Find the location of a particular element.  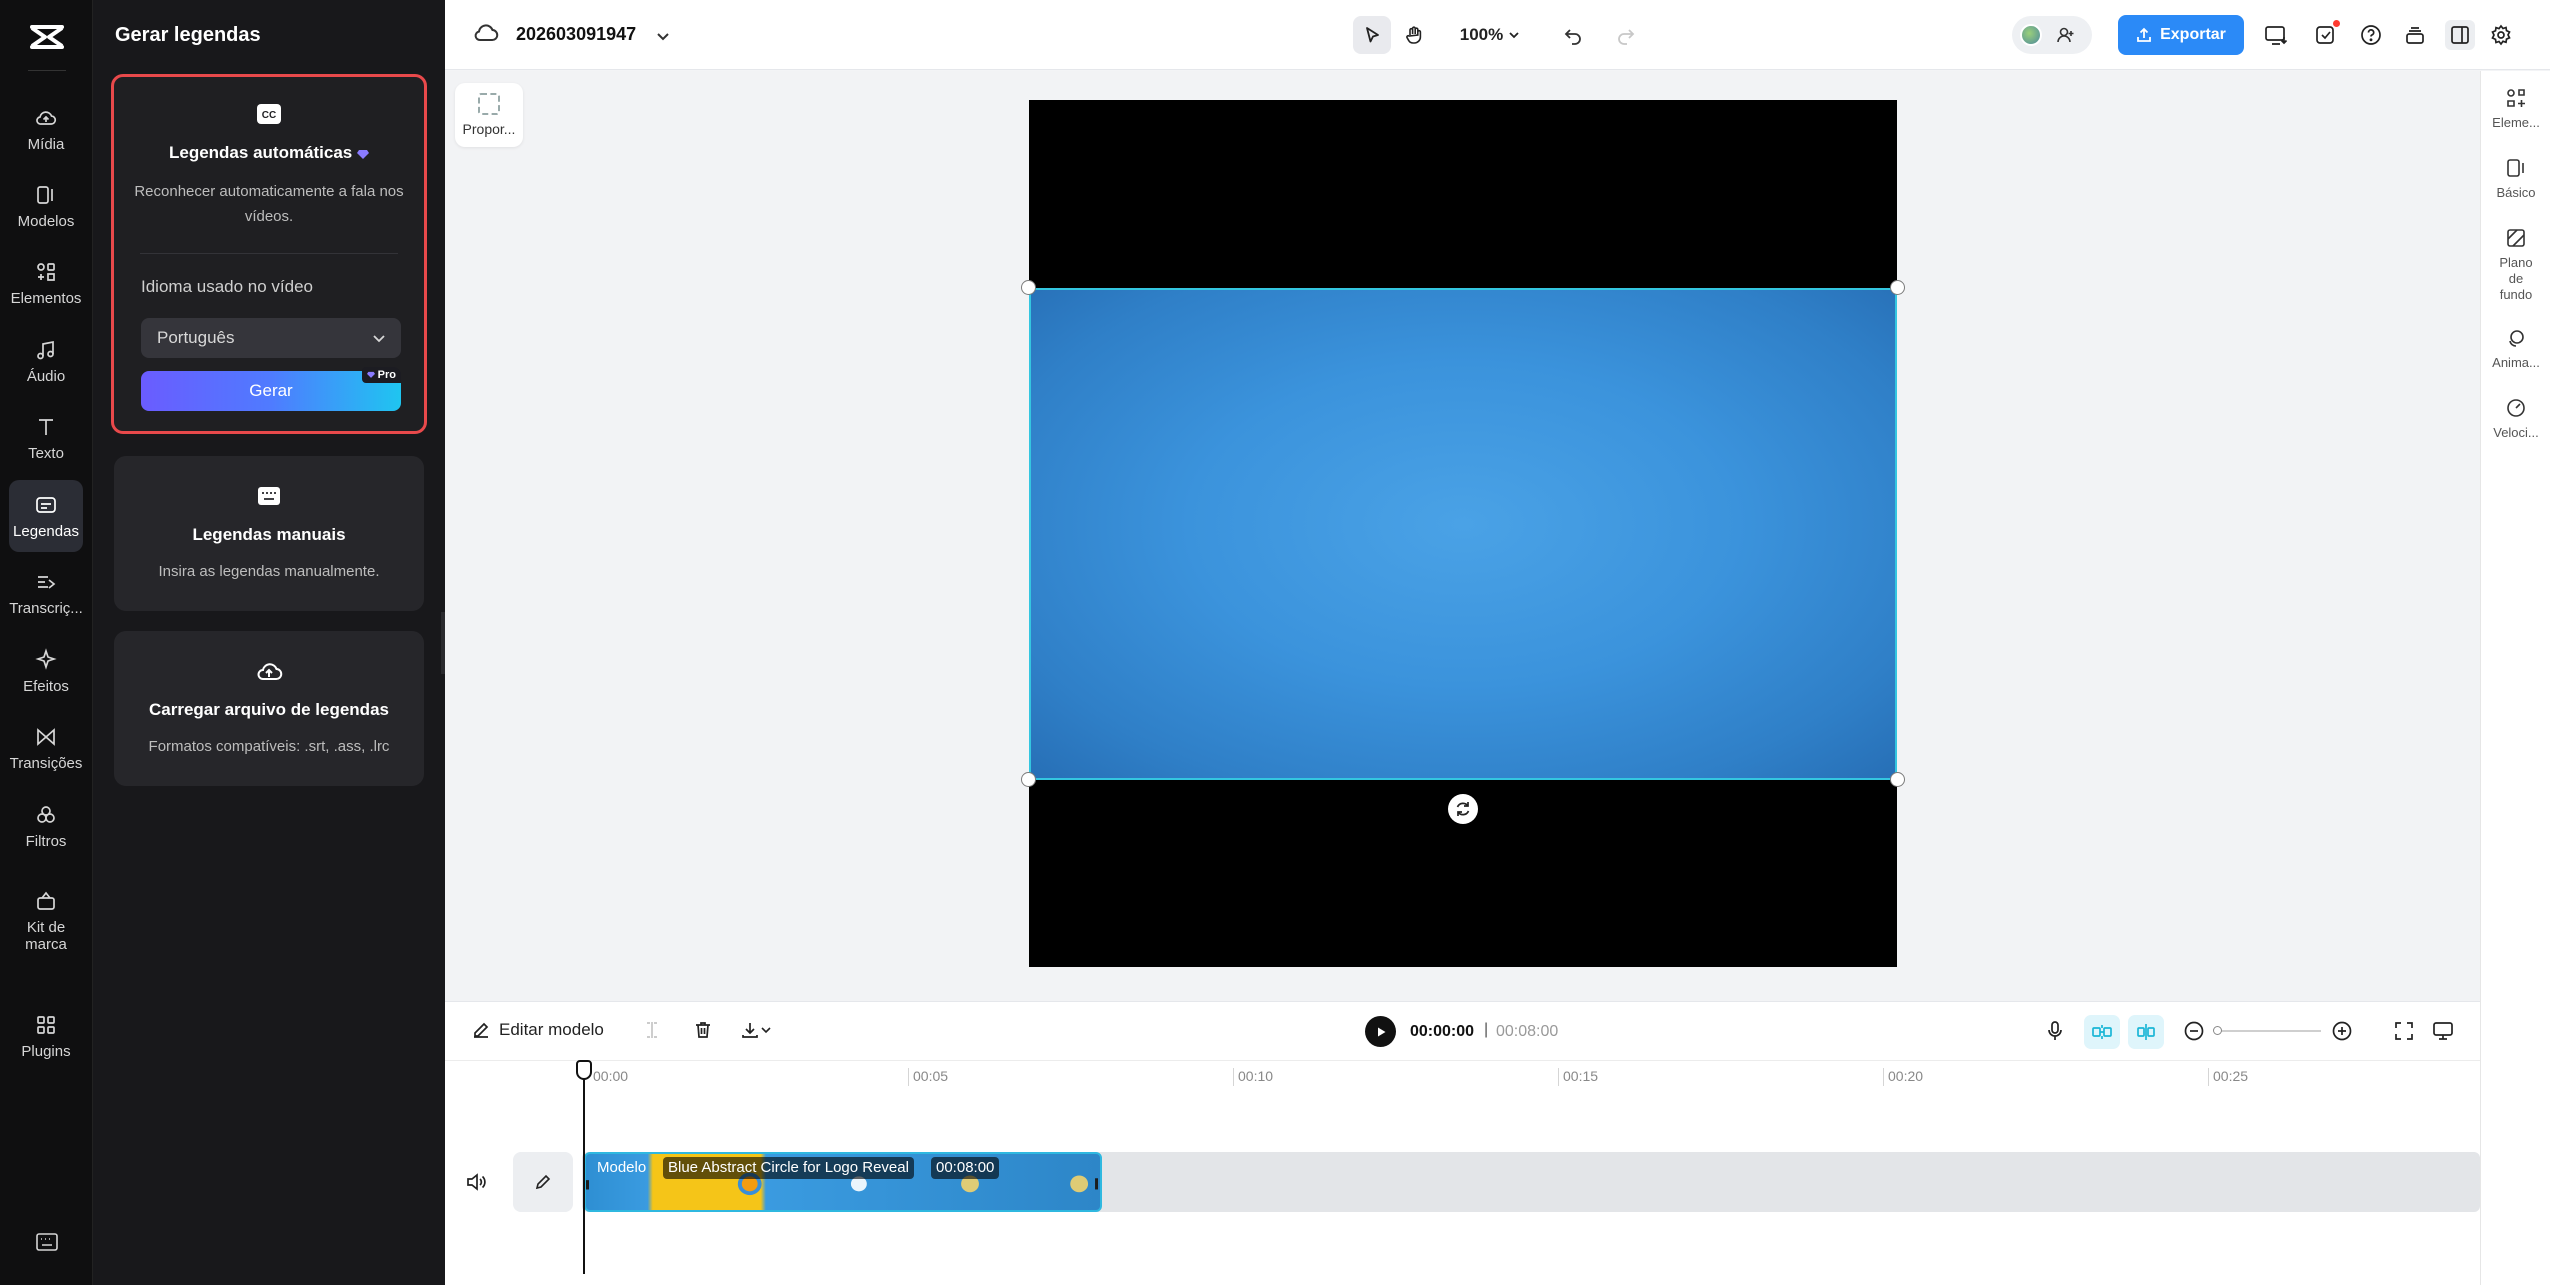

total-duration: 00:08:00 is located at coordinates (1527, 1031).